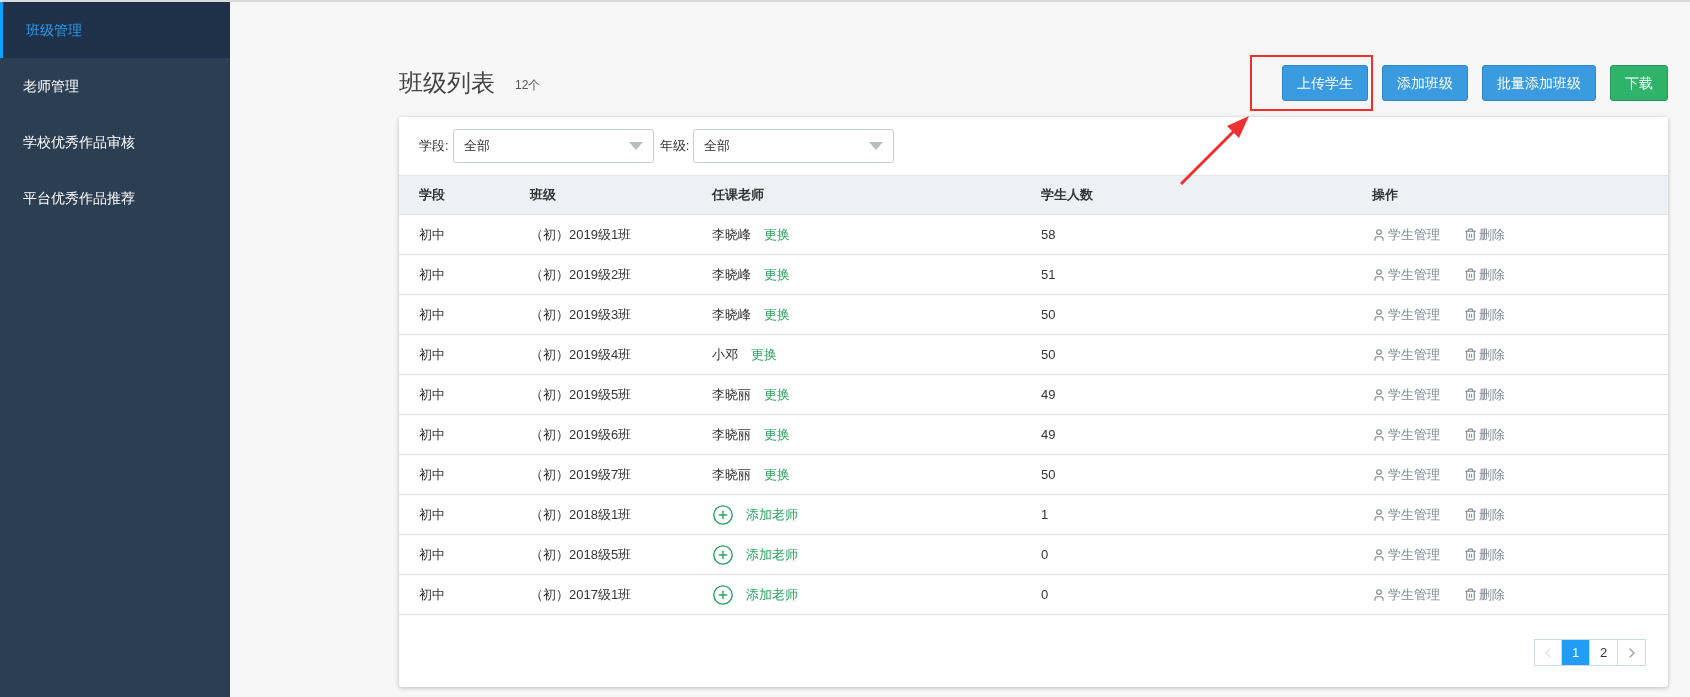 The image size is (1690, 697). I want to click on class-count: 12个, so click(528, 85).